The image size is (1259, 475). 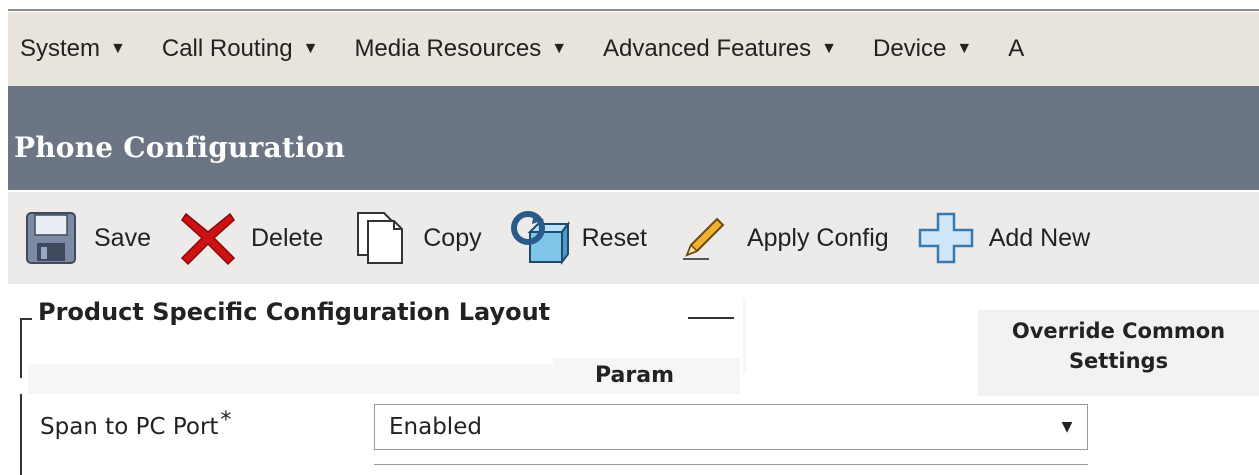 I want to click on menu-label: Call Routing, so click(x=227, y=48).